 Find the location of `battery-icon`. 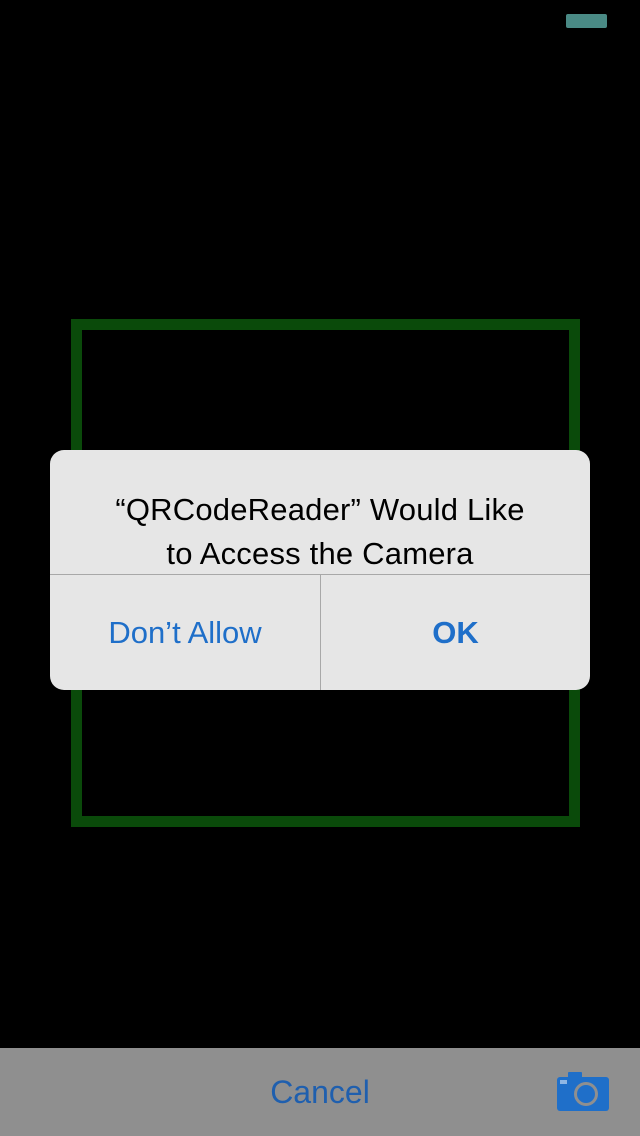

battery-icon is located at coordinates (586, 21).